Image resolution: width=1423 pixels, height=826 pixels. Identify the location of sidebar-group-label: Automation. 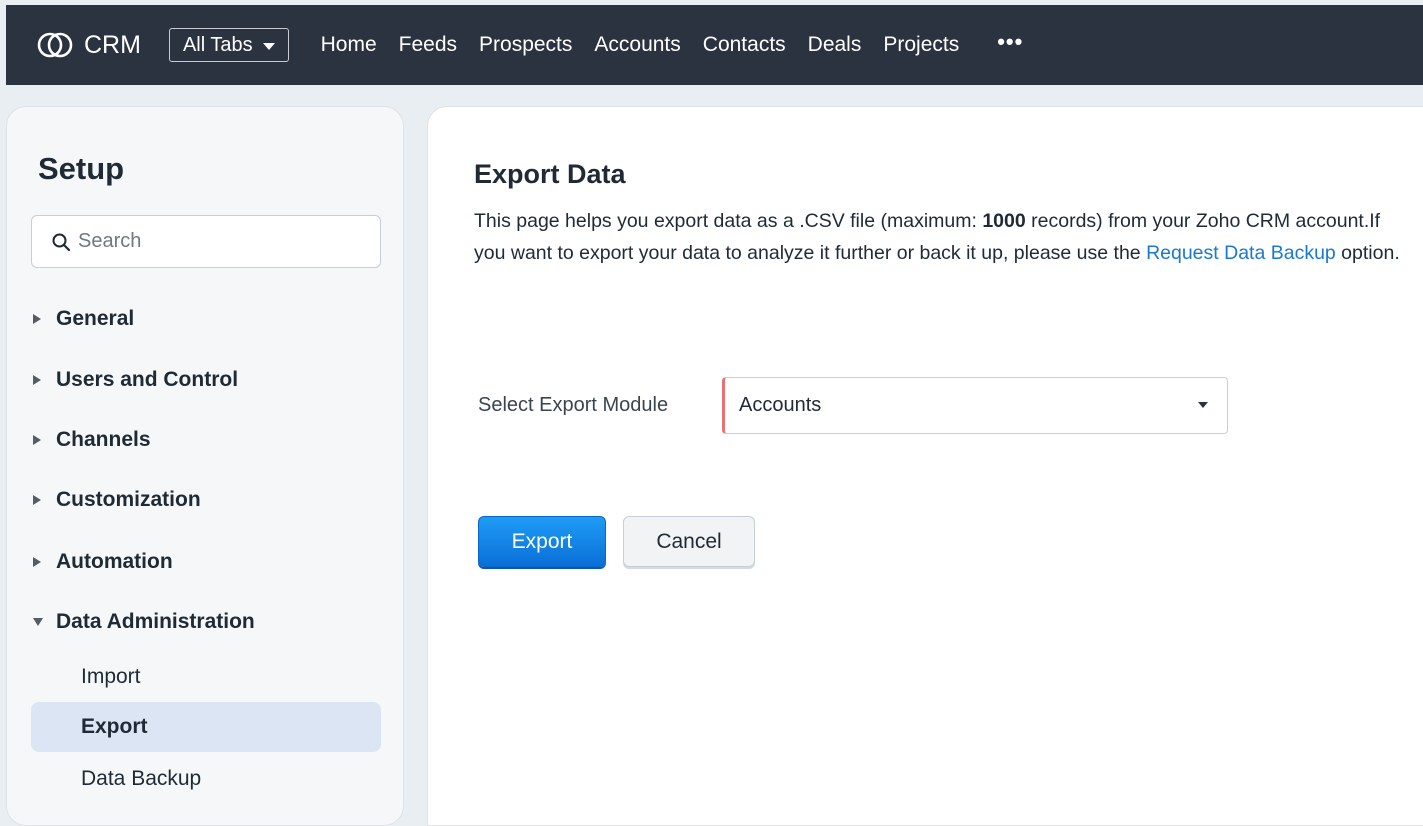
(114, 561).